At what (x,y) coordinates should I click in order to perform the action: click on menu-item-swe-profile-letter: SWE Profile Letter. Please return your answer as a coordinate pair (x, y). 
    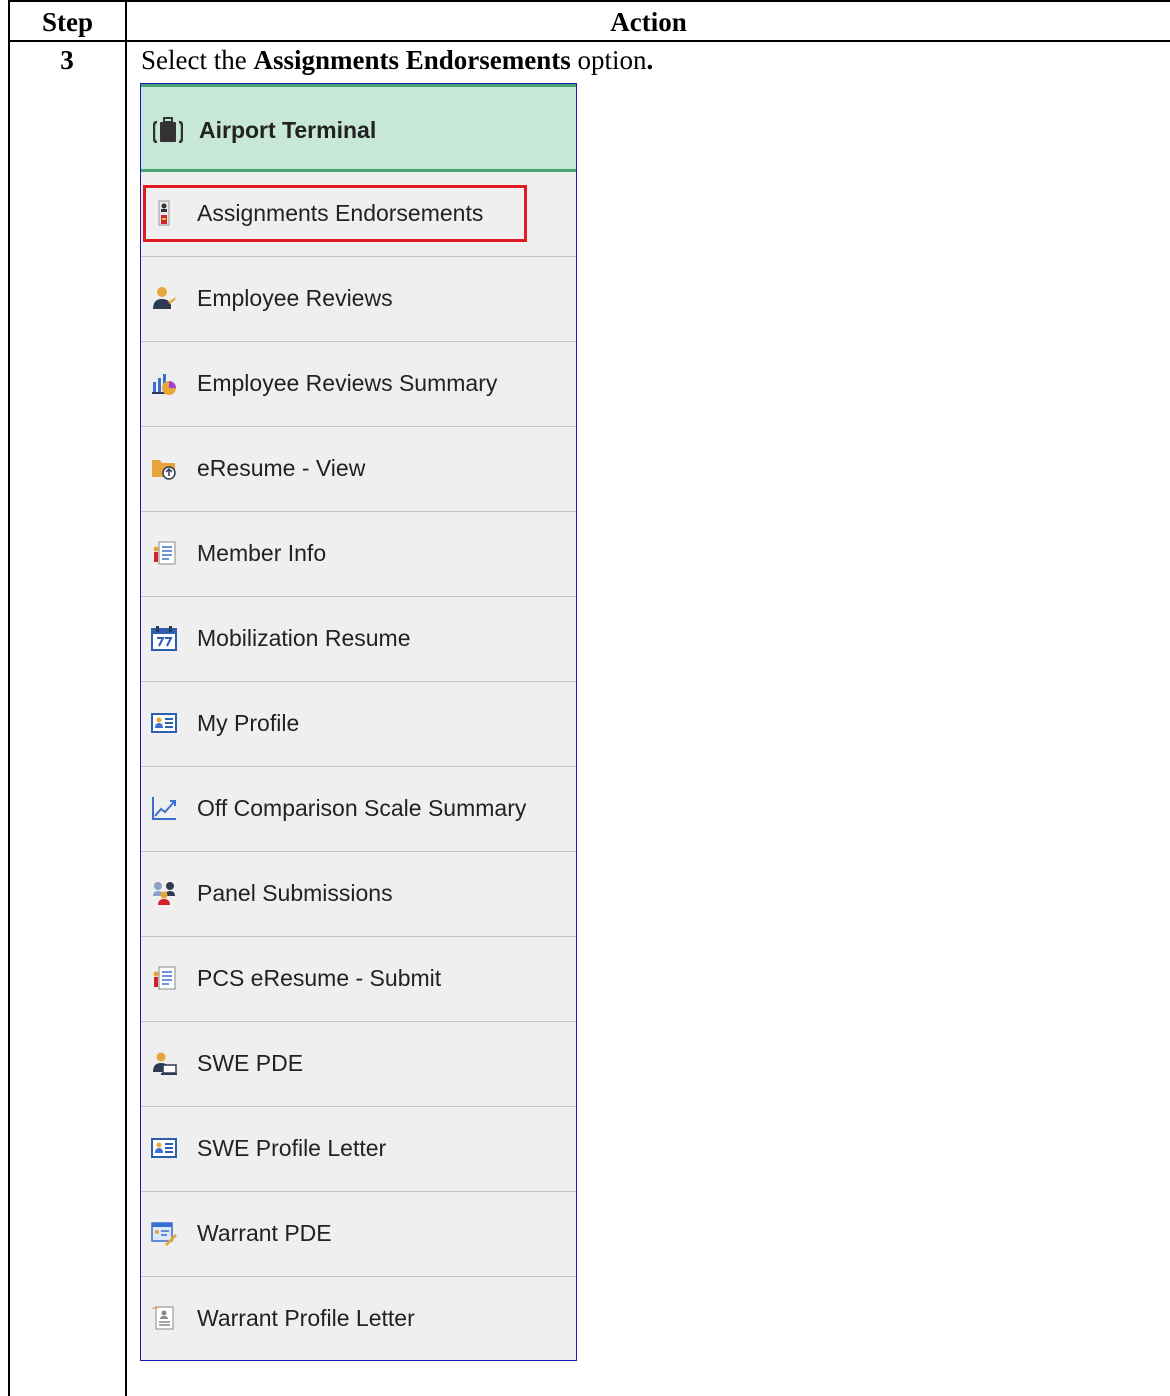
    Looking at the image, I should click on (358, 1149).